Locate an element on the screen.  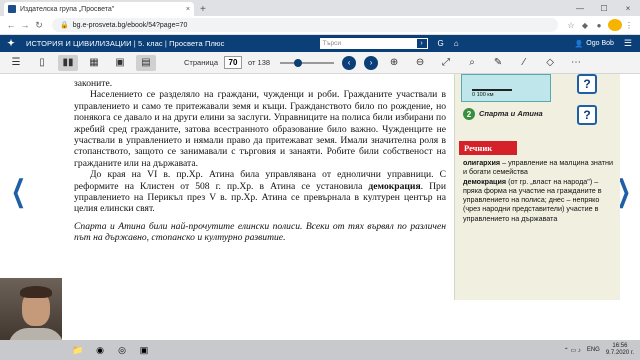
page-label: Страница is located at coordinates (201, 62).